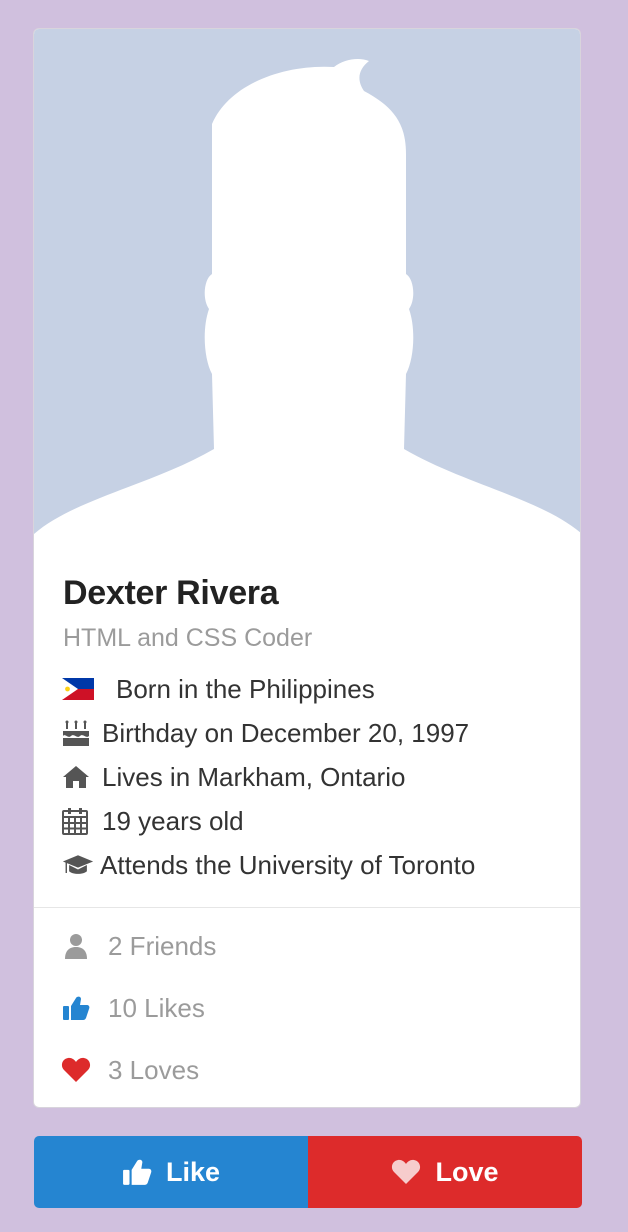  I want to click on detail-text: Attends the University of Toronto, so click(288, 864).